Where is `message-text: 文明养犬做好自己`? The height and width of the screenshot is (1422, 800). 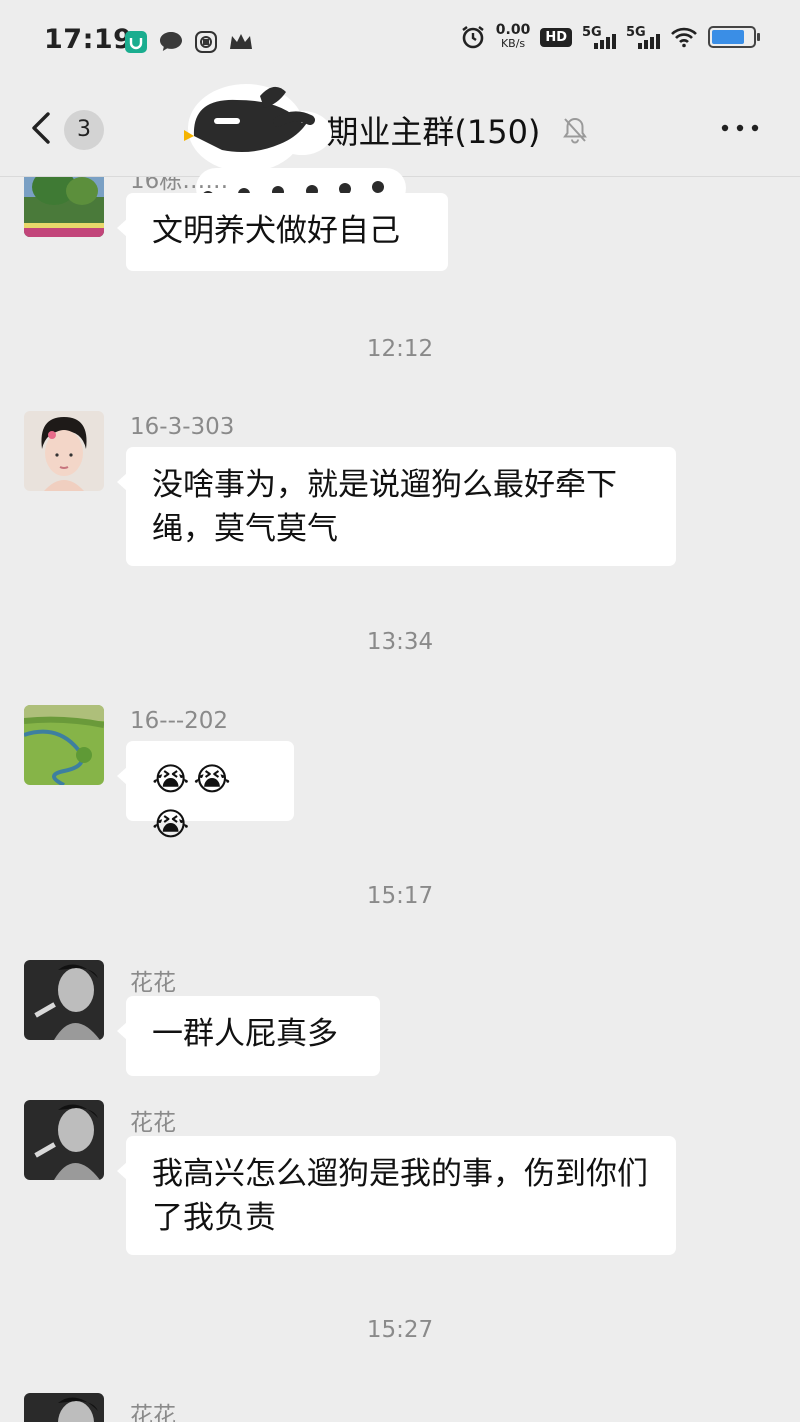 message-text: 文明养犬做好自己 is located at coordinates (276, 231).